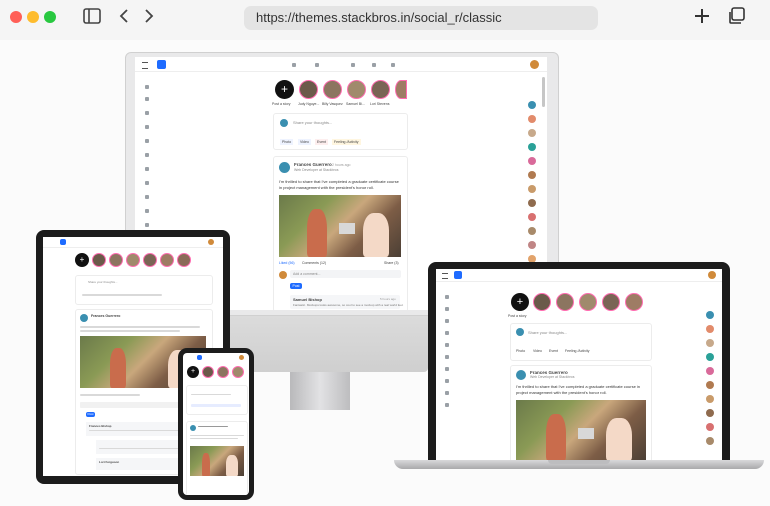 Image resolution: width=770 pixels, height=506 pixels. What do you see at coordinates (92, 18) in the screenshot?
I see `sidebar-icon` at bounding box center [92, 18].